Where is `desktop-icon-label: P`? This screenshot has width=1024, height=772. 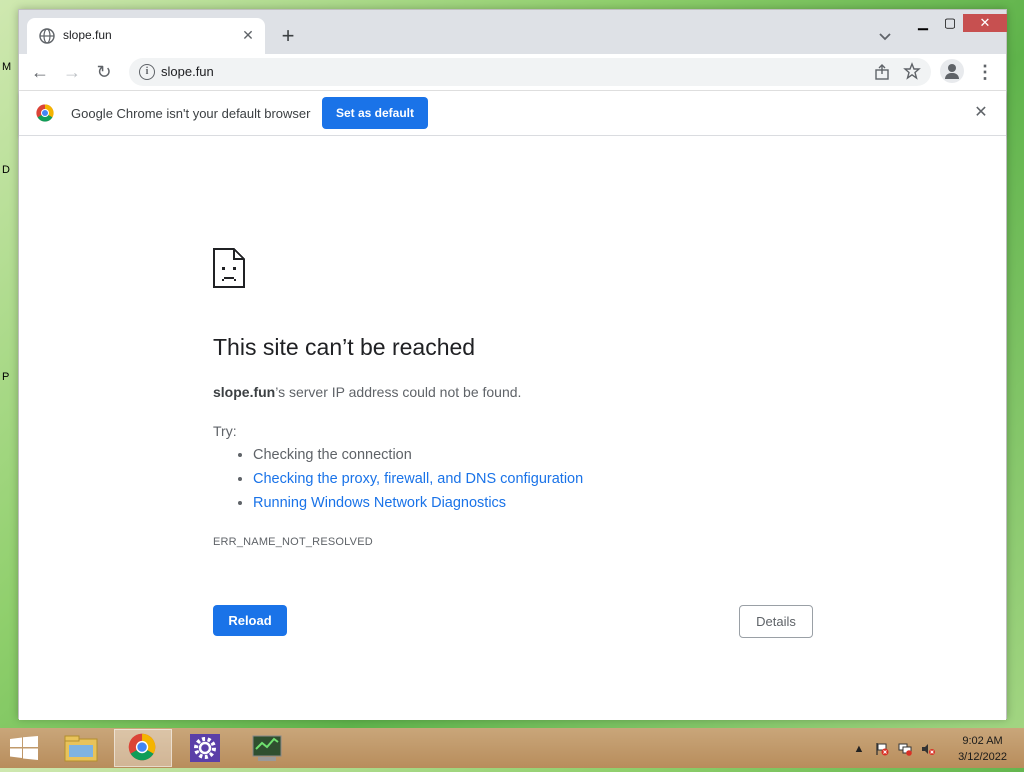
desktop-icon-label: P is located at coordinates (6, 377).